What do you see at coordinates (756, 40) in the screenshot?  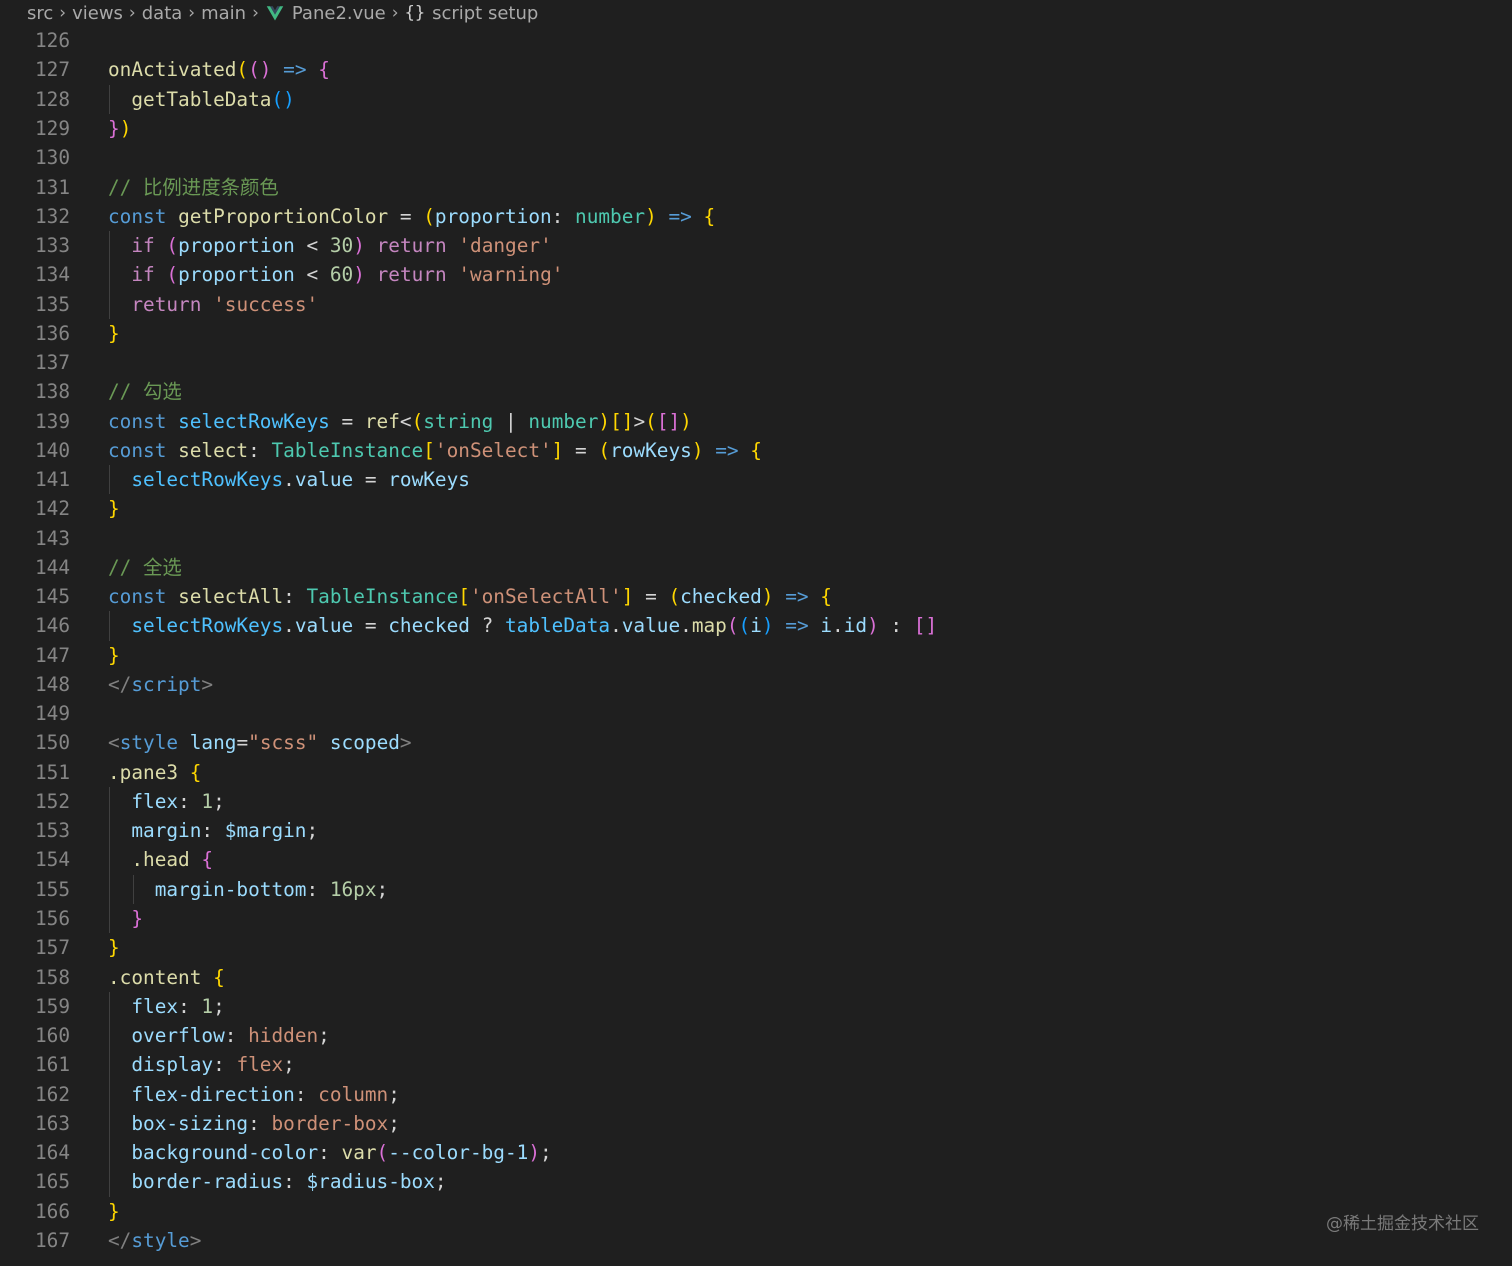 I see `code-line: 126` at bounding box center [756, 40].